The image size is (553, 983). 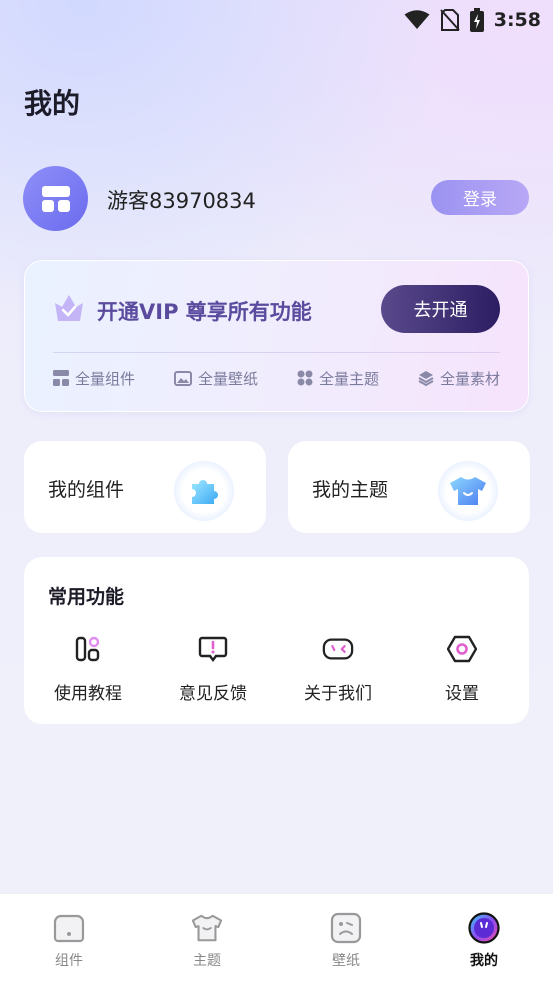 I want to click on page-title: 我的, so click(x=52, y=103).